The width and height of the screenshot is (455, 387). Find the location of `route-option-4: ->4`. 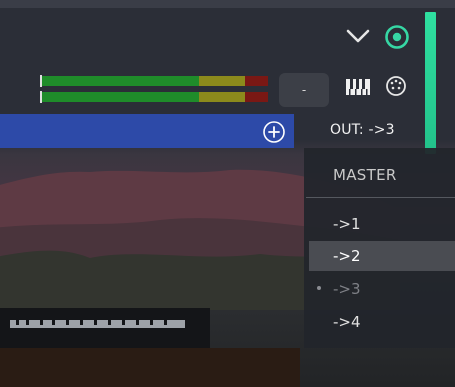

route-option-4: ->4 is located at coordinates (382, 322).